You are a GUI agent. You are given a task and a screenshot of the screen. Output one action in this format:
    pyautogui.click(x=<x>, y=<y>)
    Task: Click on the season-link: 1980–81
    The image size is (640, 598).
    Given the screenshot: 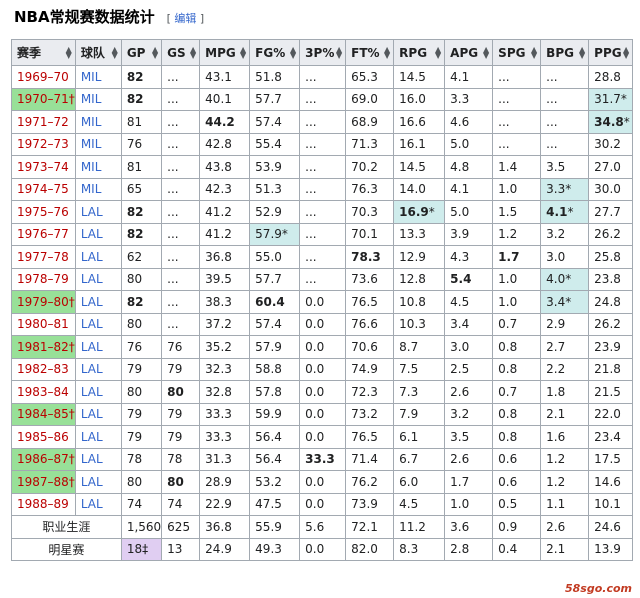 What is the action you would take?
    pyautogui.click(x=43, y=324)
    